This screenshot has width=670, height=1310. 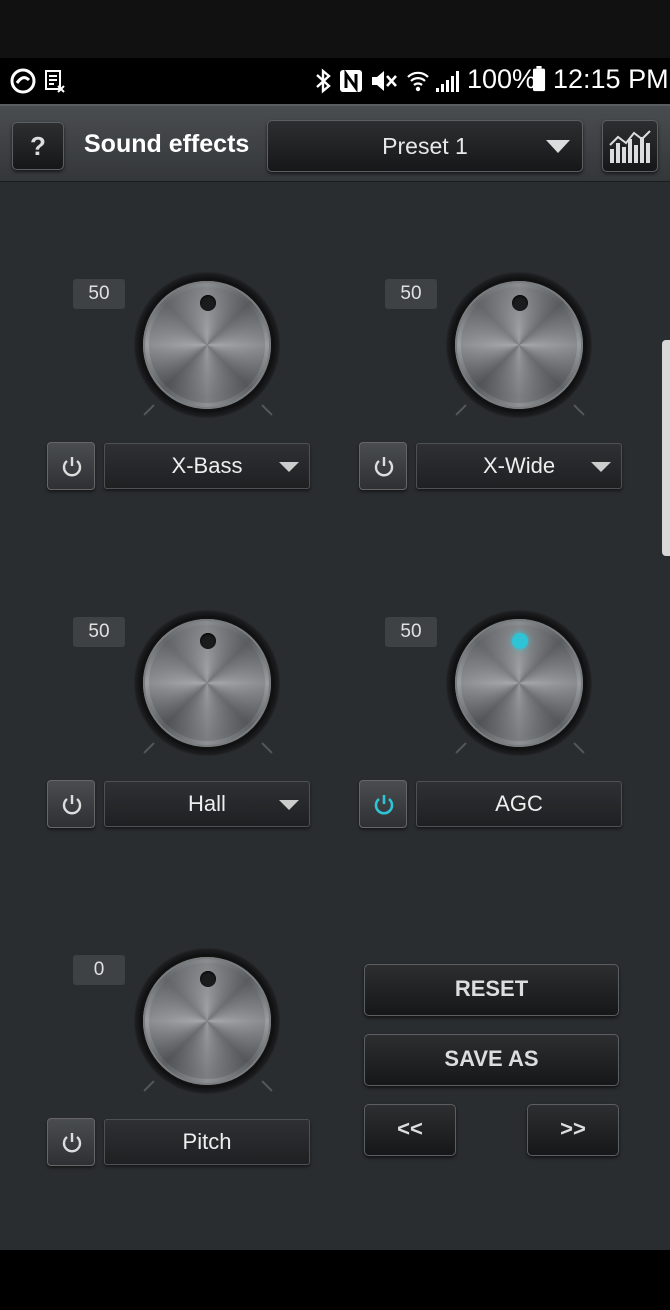 I want to click on equalizer-icon, so click(x=630, y=146).